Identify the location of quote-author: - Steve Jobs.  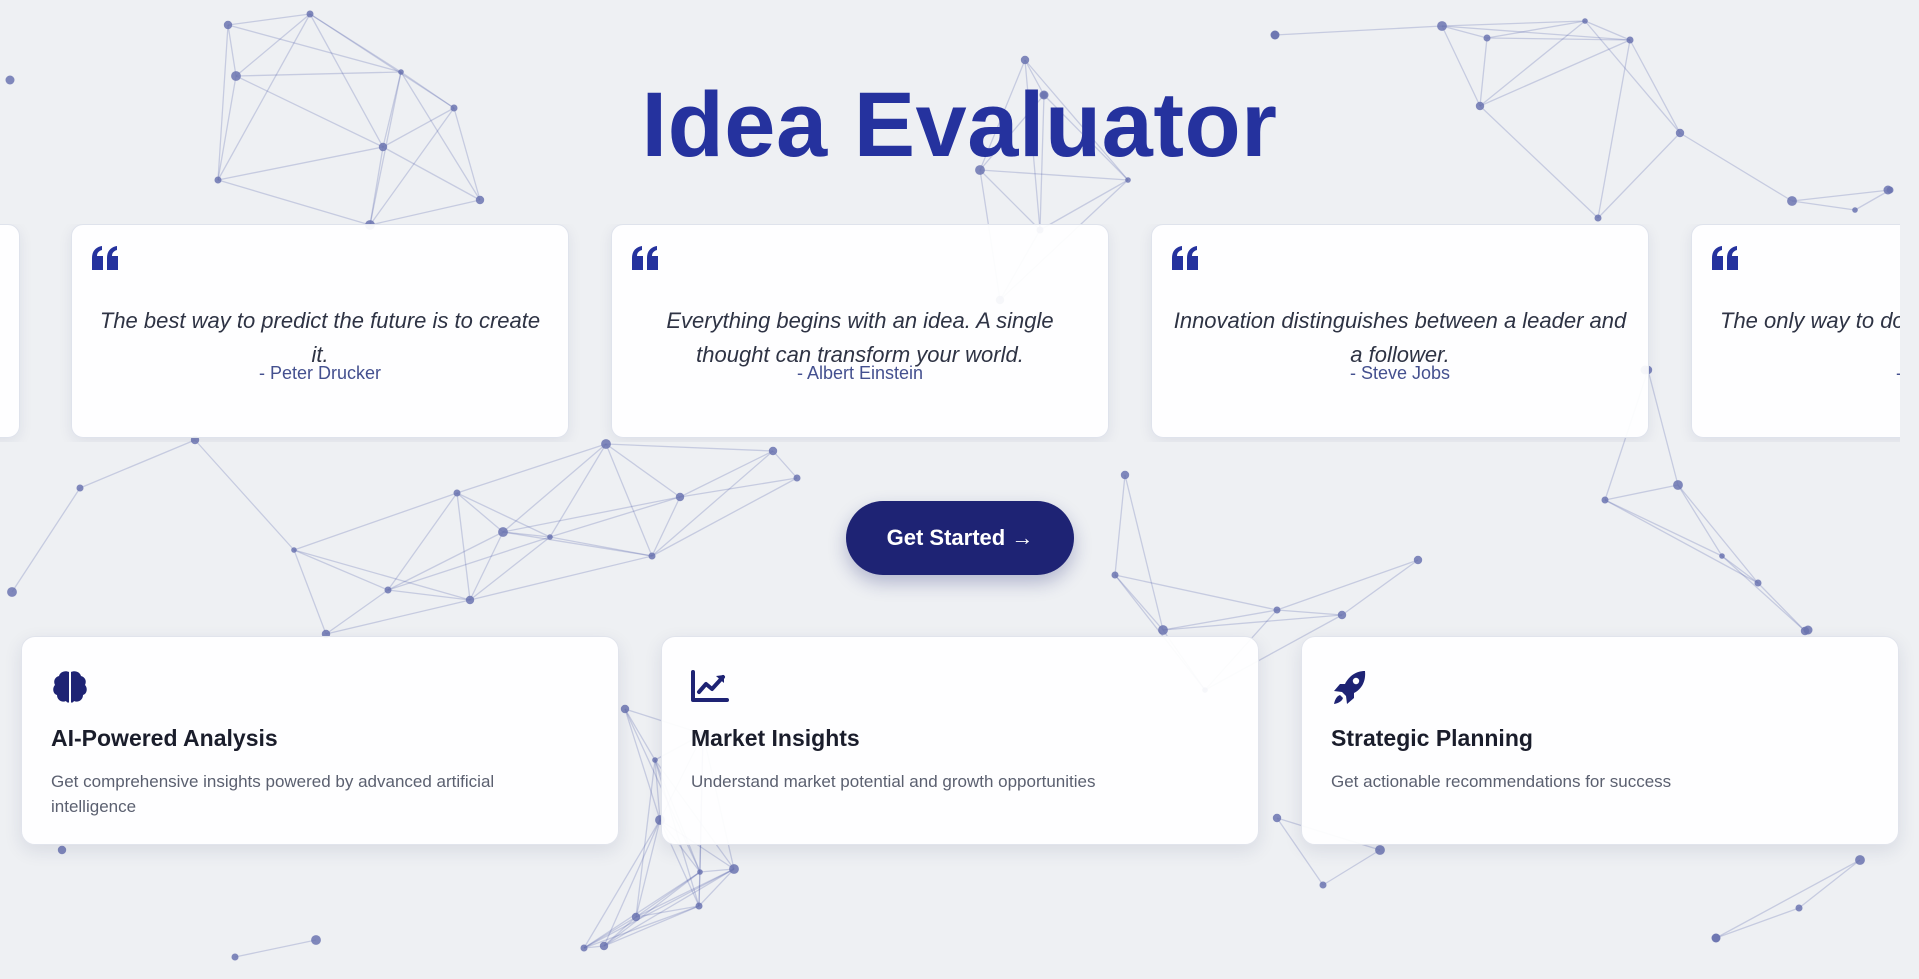
(1400, 373).